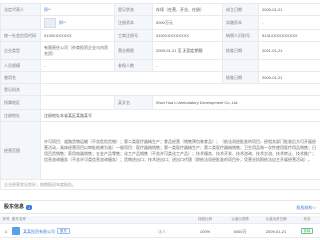  I want to click on header-amount: 认缴出资额, so click(240, 219).